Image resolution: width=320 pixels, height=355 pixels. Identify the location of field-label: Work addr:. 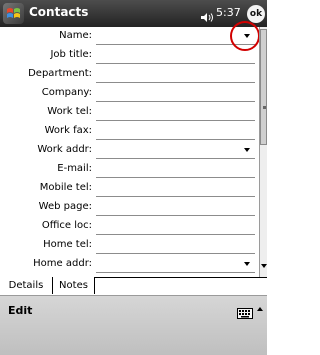
(64, 149).